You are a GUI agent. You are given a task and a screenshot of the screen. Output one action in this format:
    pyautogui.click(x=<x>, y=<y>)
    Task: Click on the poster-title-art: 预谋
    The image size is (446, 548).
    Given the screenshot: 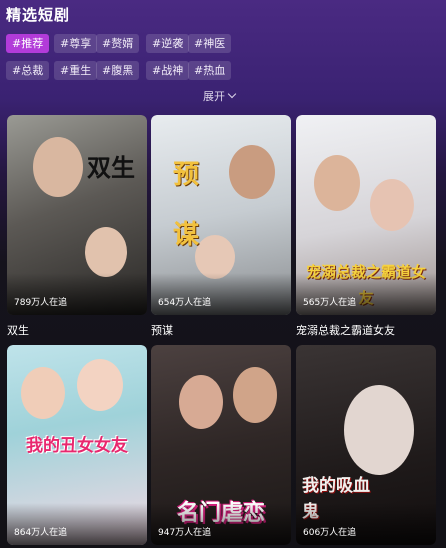 What is the action you would take?
    pyautogui.click(x=186, y=205)
    